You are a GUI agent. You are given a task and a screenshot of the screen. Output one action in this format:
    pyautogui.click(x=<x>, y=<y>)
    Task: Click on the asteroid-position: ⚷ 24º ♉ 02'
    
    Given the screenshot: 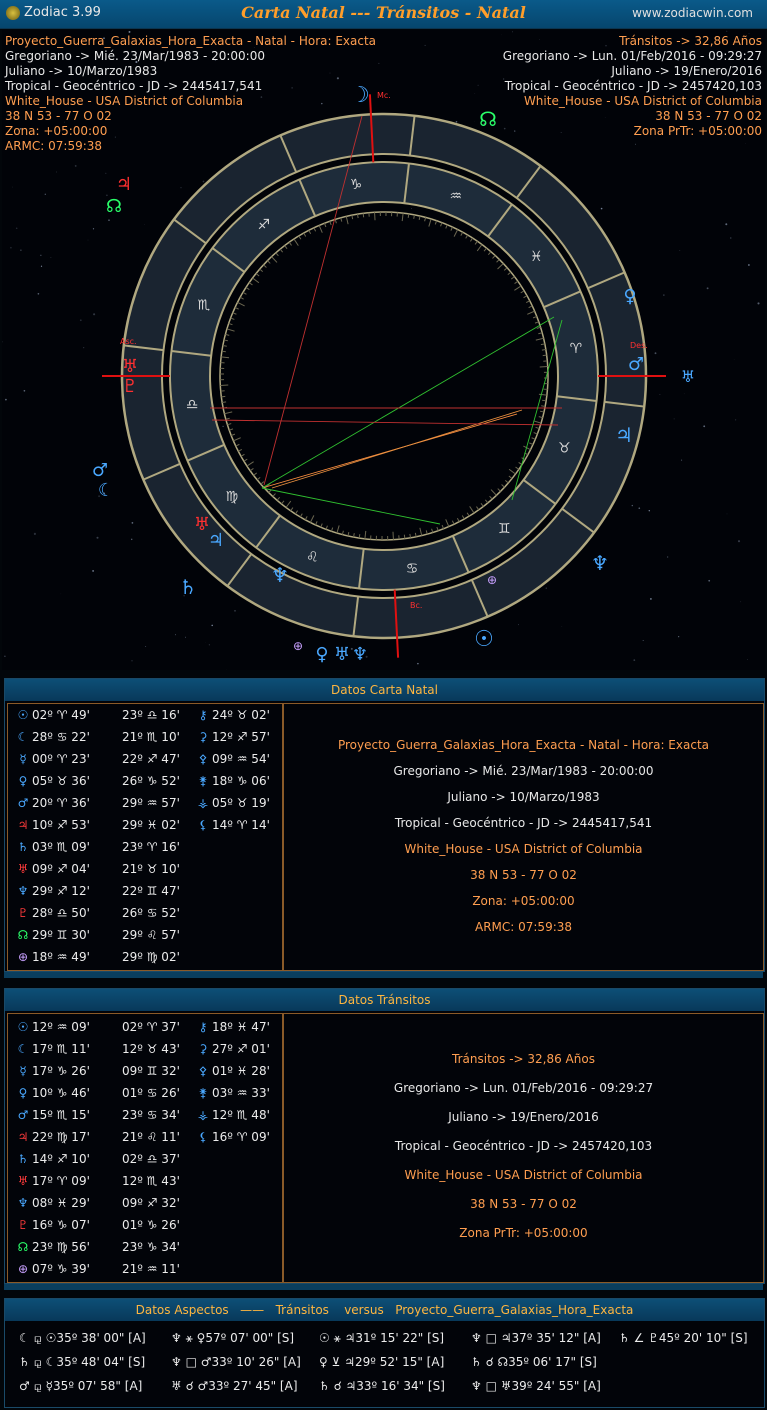 What is the action you would take?
    pyautogui.click(x=233, y=715)
    